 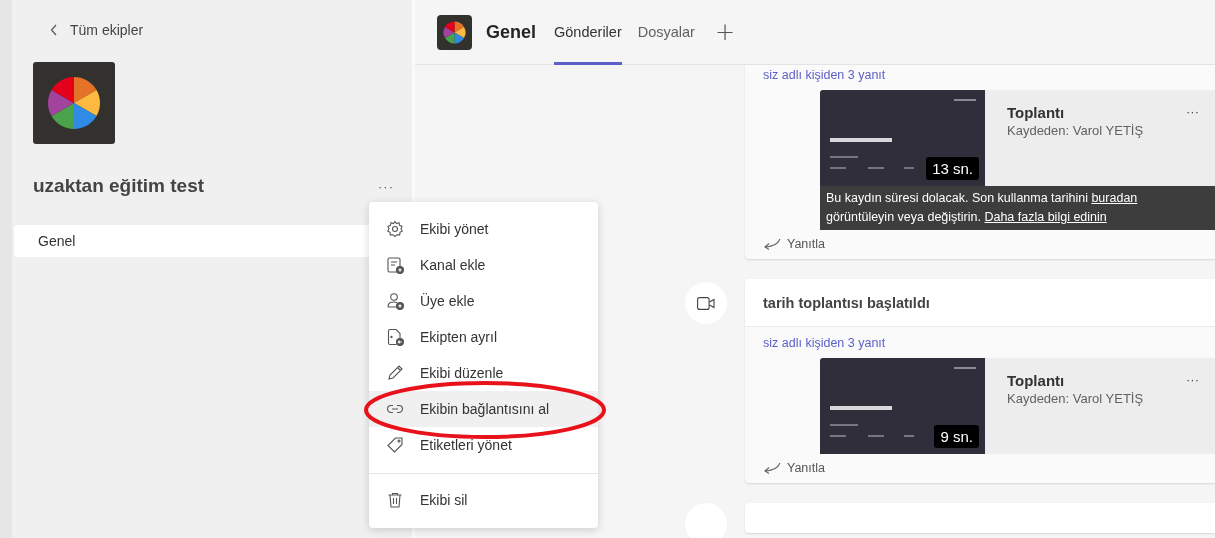 I want to click on document-exit-icon, so click(x=395, y=337).